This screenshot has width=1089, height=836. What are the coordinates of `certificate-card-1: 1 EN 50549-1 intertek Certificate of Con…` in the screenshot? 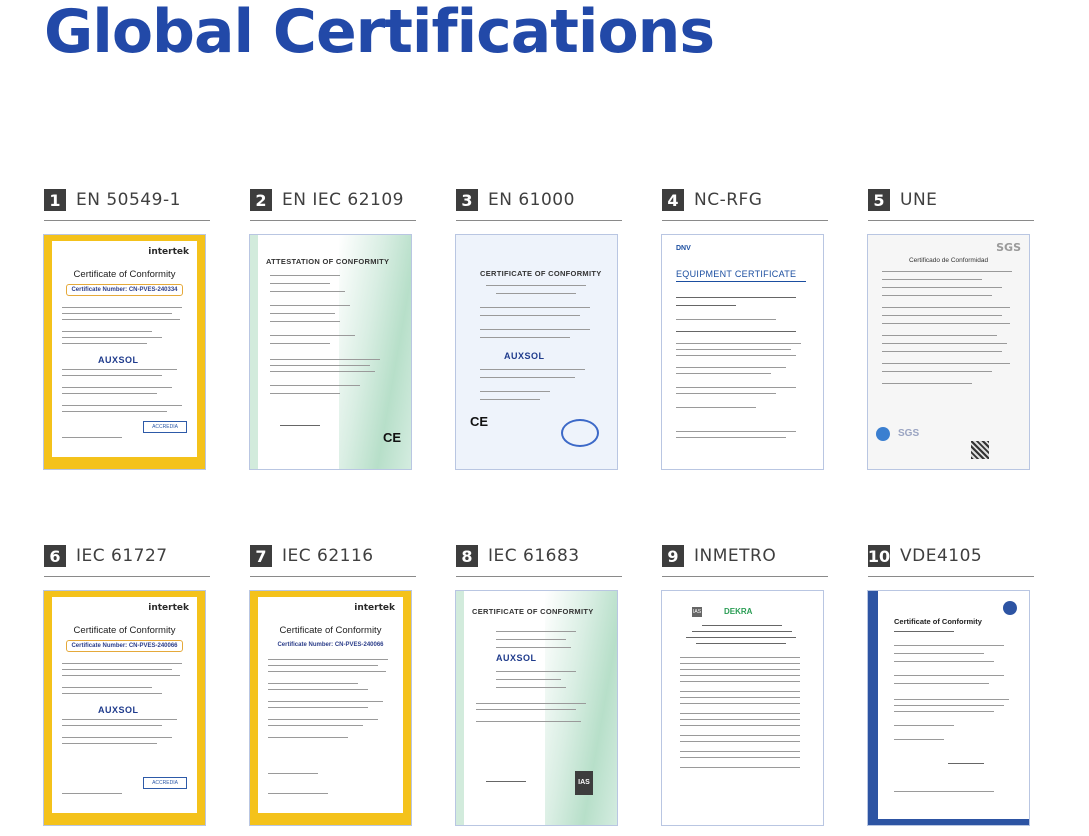 It's located at (126, 329).